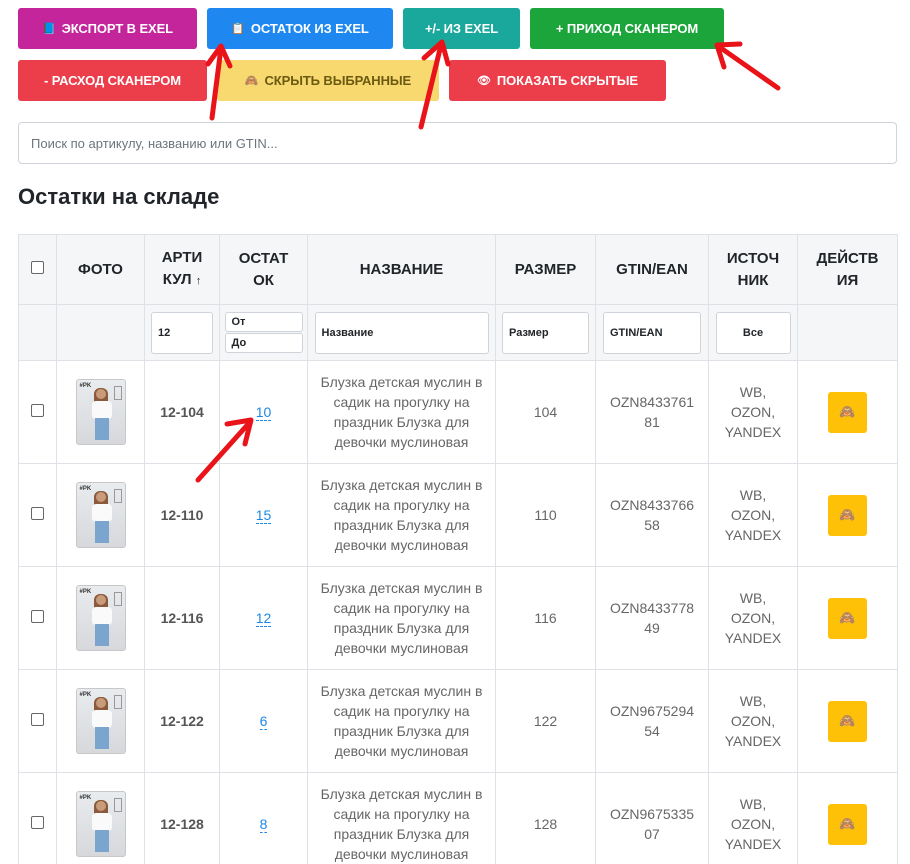  What do you see at coordinates (545, 412) in the screenshot?
I see `size-cell: 104` at bounding box center [545, 412].